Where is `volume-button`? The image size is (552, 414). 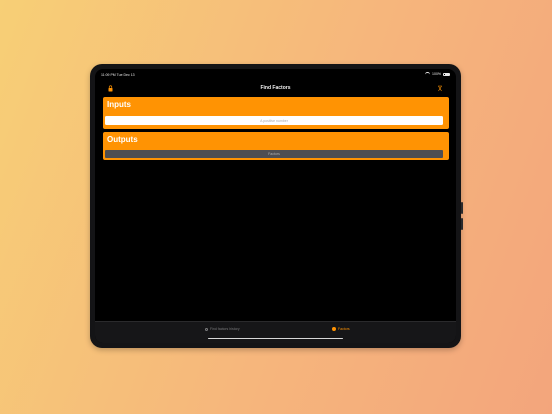
volume-button is located at coordinates (462, 208).